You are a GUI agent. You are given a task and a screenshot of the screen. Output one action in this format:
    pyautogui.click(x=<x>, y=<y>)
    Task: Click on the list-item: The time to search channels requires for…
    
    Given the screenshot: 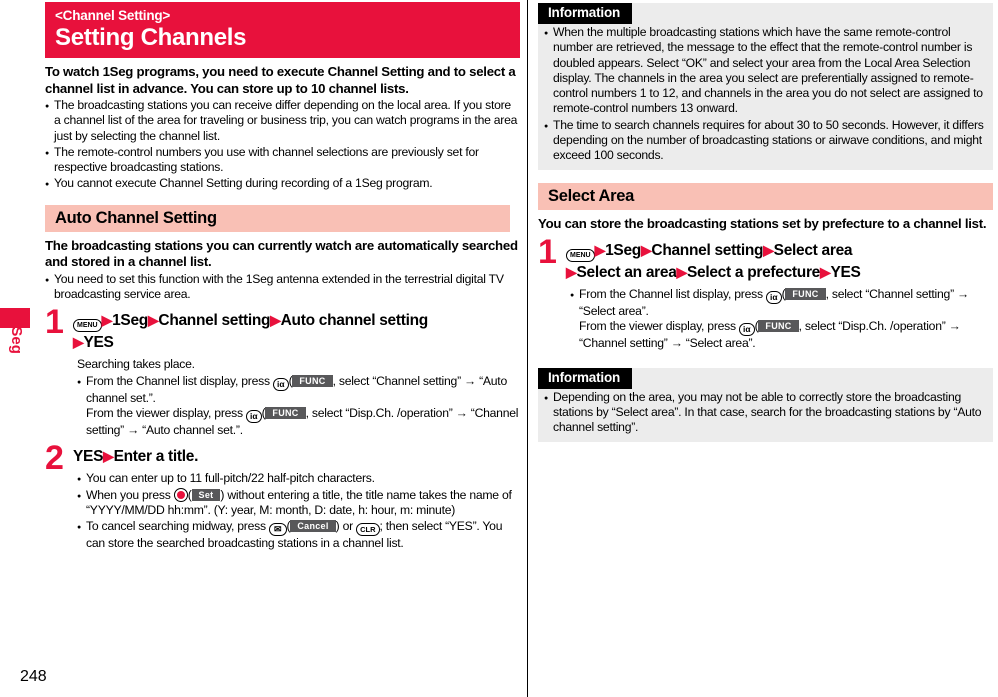 What is the action you would take?
    pyautogui.click(x=765, y=141)
    